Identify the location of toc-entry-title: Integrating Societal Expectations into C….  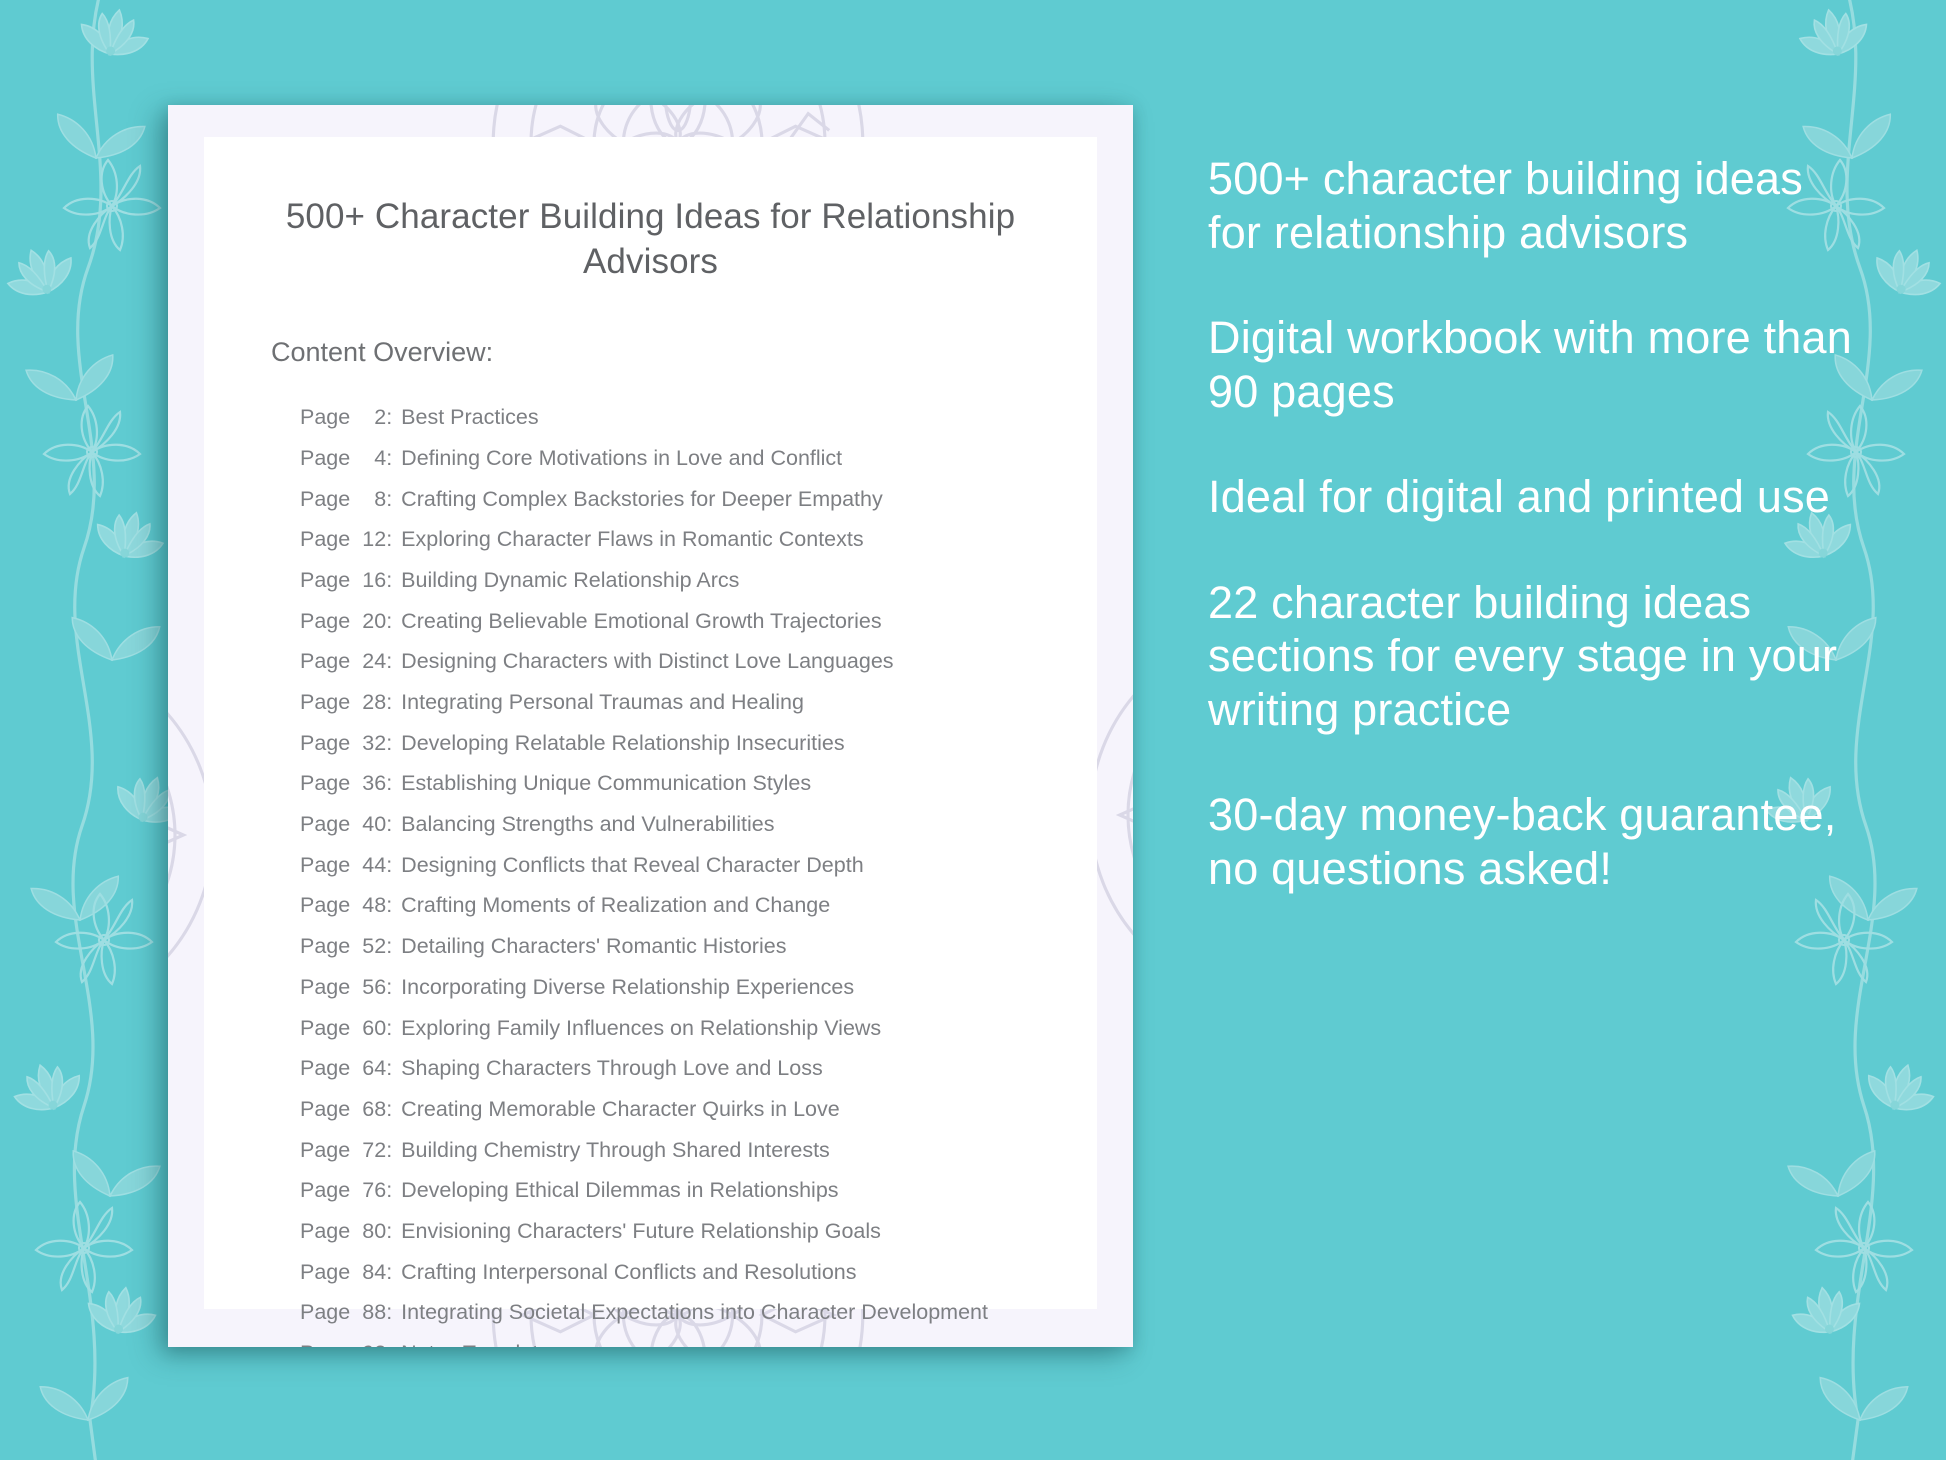
(694, 1312).